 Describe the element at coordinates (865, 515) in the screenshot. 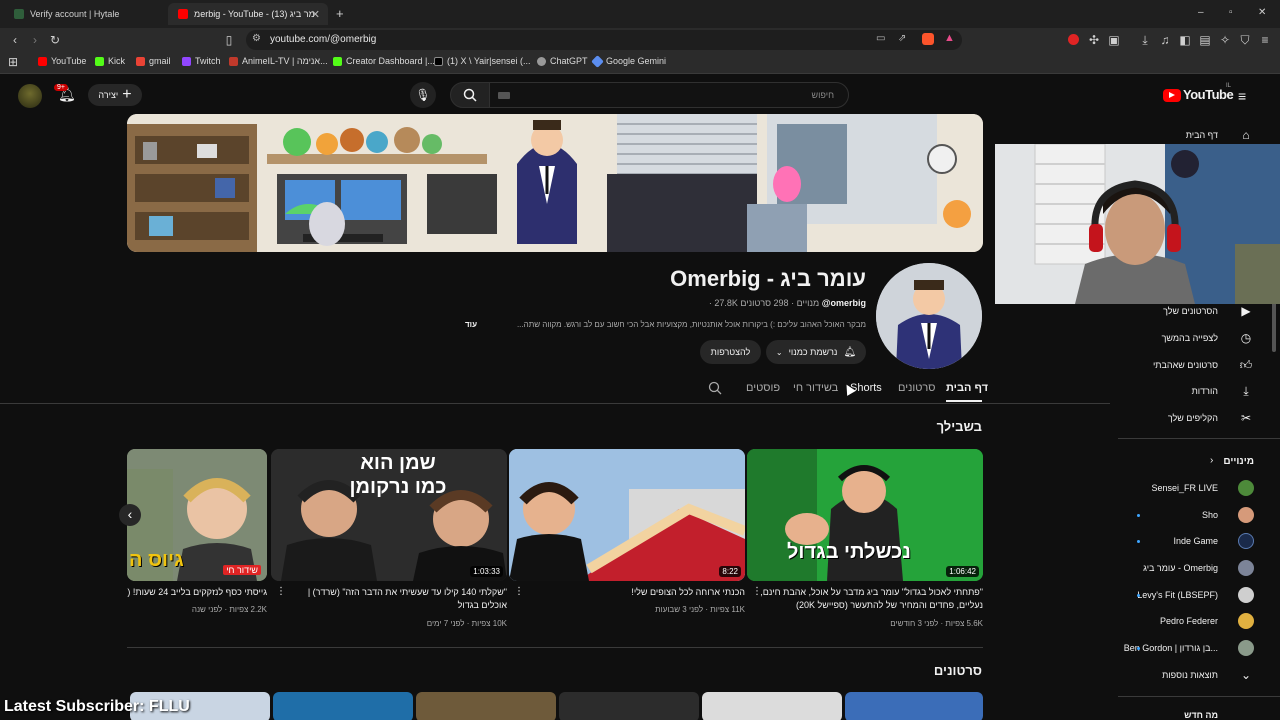

I see `video-thumbnail-1: נכשלתי בגדול 1:06:42` at that location.